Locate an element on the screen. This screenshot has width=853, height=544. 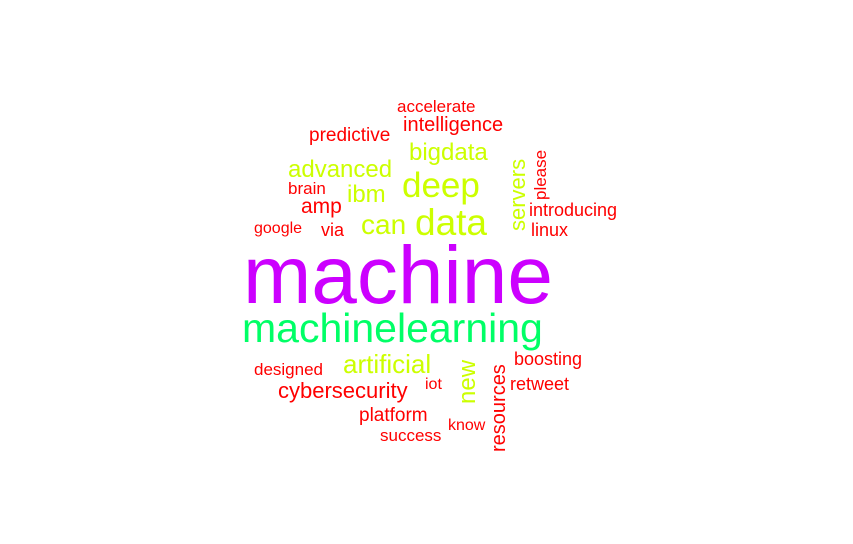
word-boosting: boosting is located at coordinates (548, 359).